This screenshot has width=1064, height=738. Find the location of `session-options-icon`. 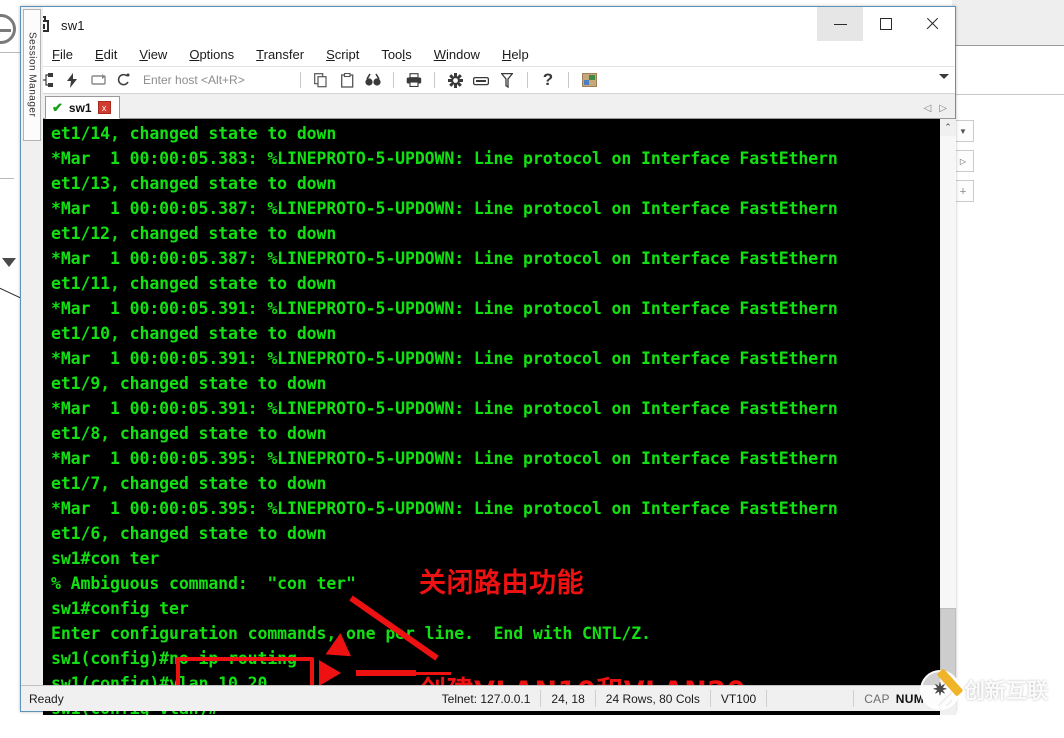

session-options-icon is located at coordinates (589, 80).